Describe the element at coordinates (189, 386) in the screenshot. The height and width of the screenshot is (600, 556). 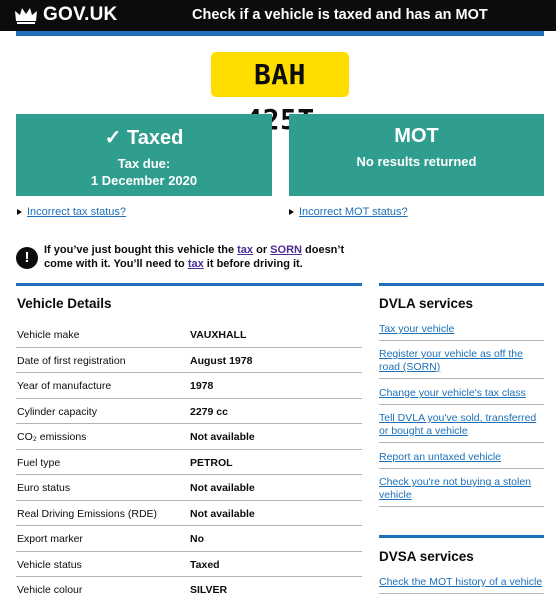
I see `table-row: Year of manufacture 1978` at that location.